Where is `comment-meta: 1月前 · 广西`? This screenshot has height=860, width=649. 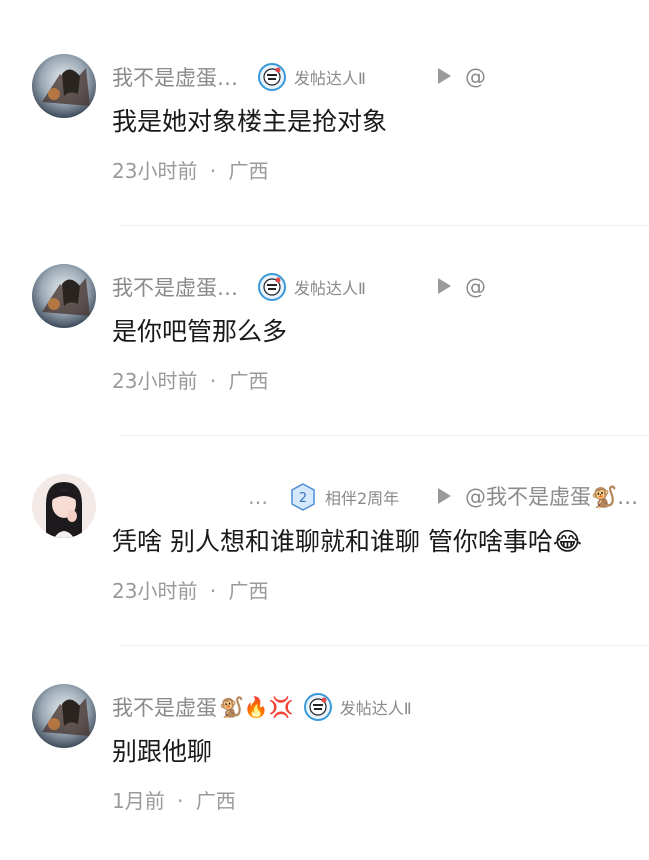 comment-meta: 1月前 · 广西 is located at coordinates (174, 801).